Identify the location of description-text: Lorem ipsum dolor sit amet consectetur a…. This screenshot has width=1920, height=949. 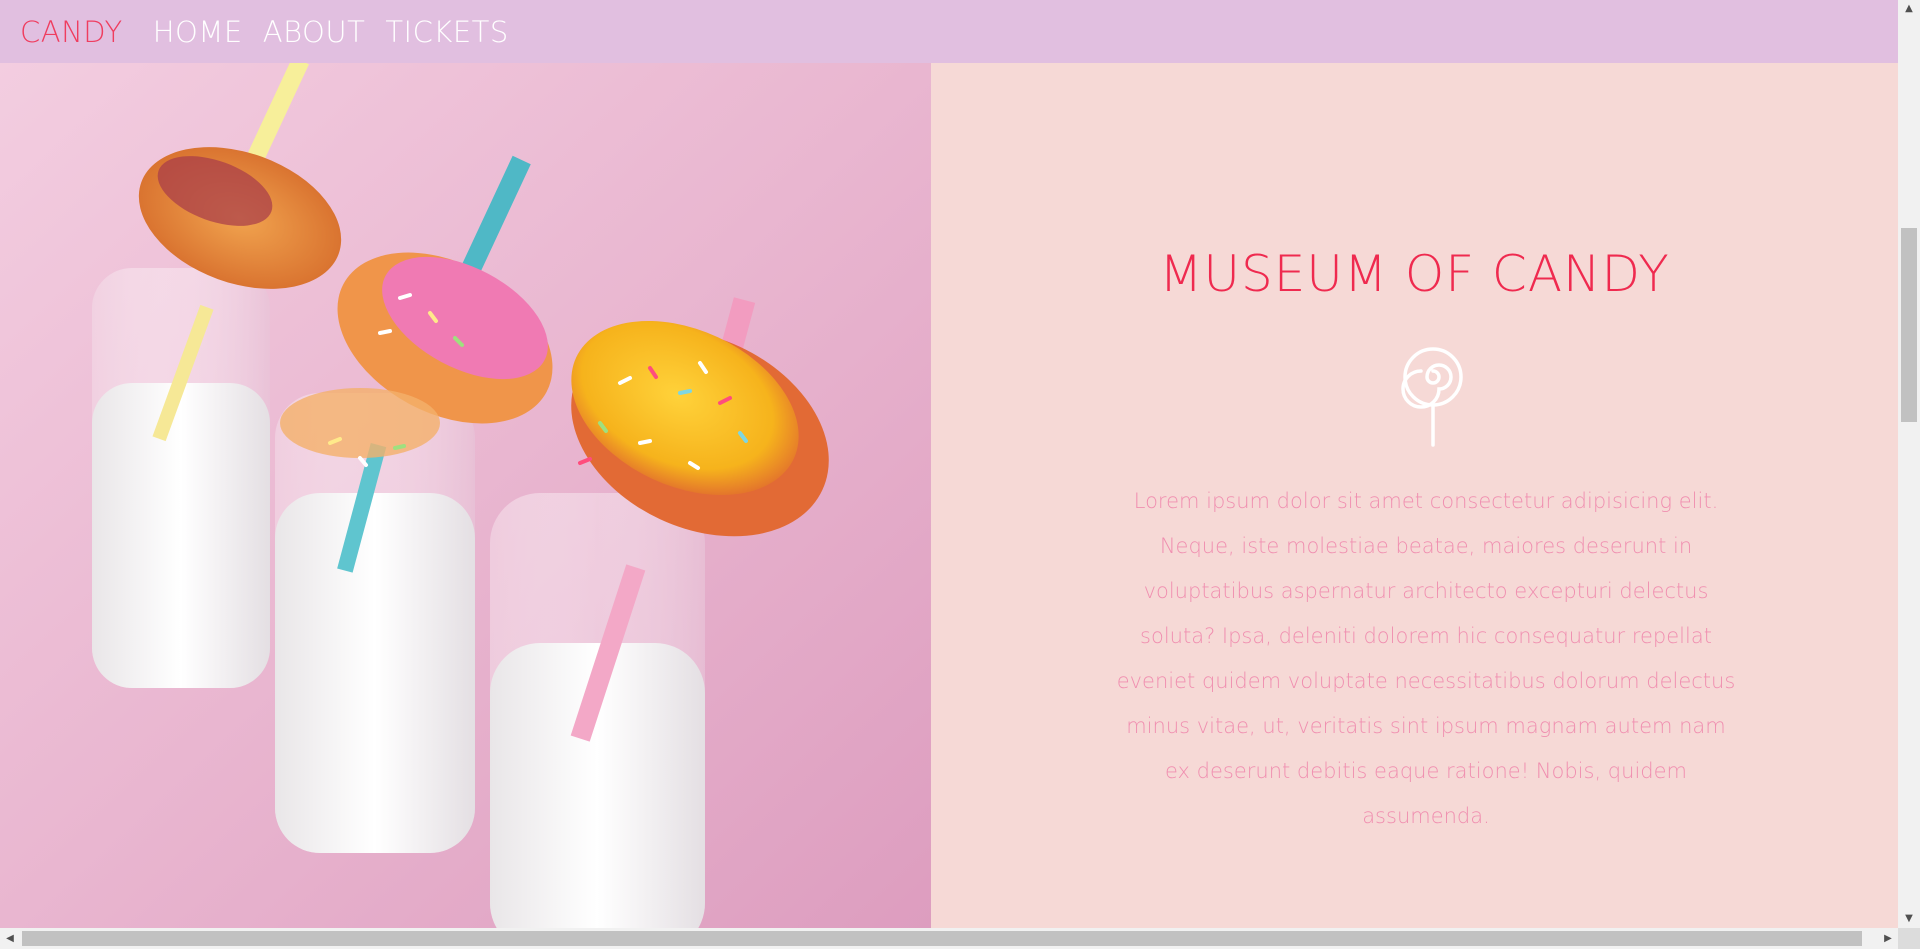
(1426, 658).